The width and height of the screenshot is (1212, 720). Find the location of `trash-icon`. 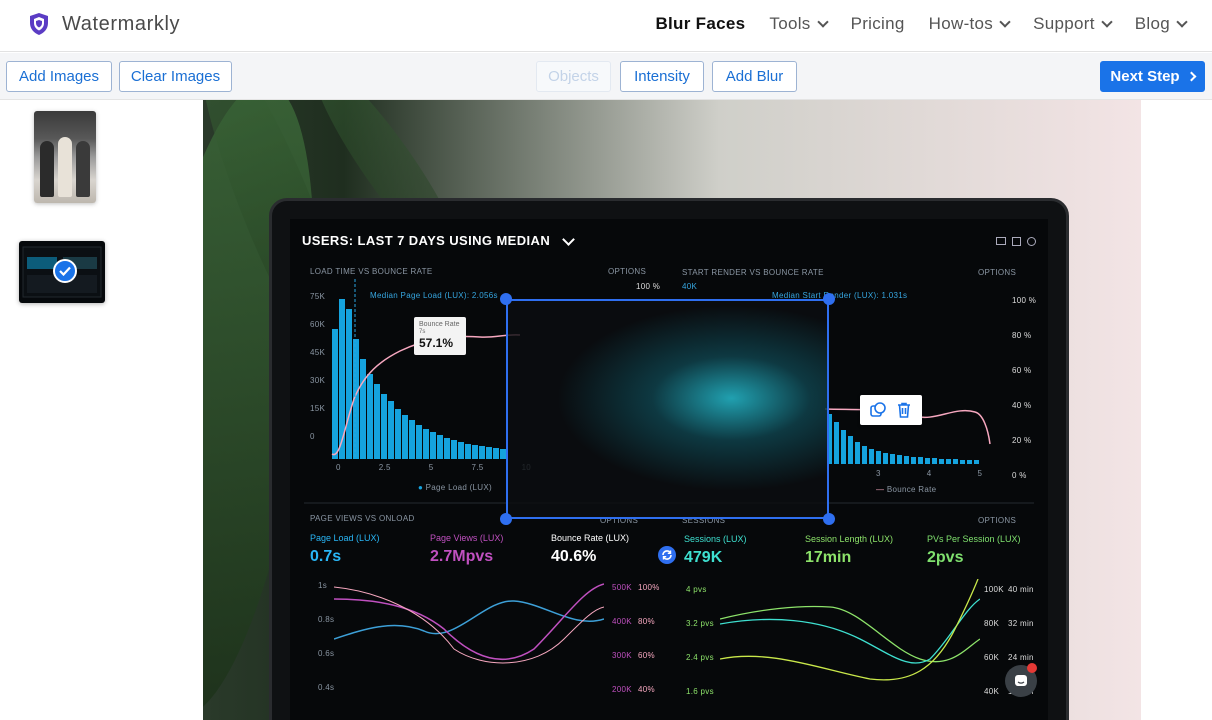

trash-icon is located at coordinates (904, 410).